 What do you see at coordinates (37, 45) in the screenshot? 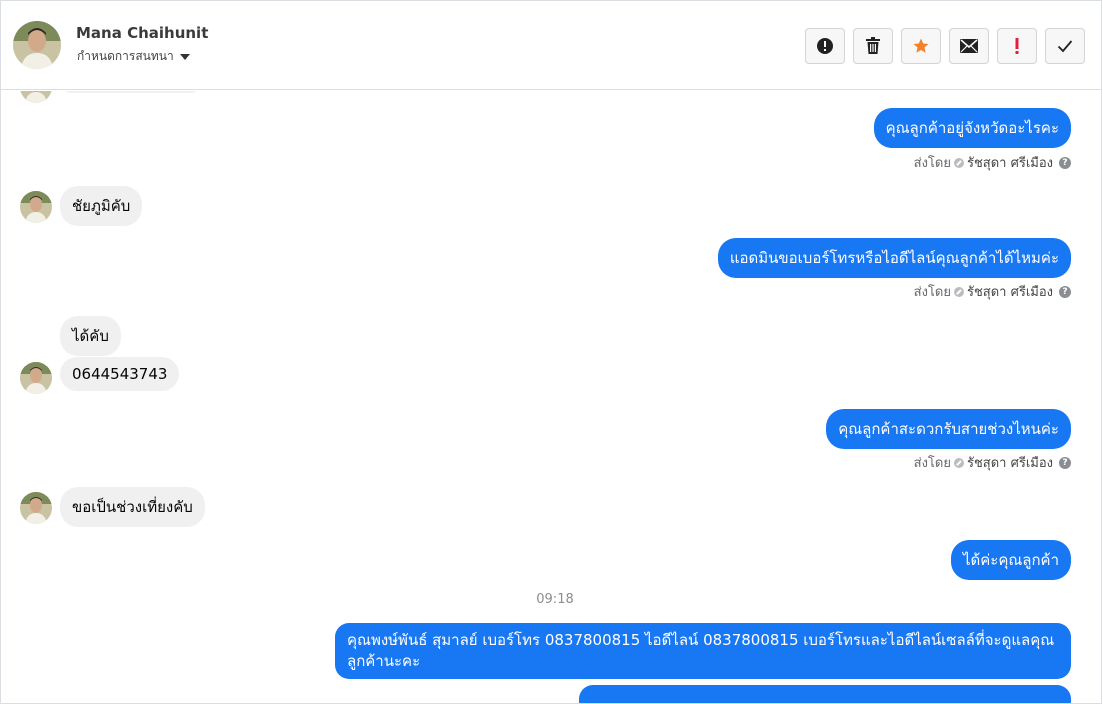
I see `contact-avatar` at bounding box center [37, 45].